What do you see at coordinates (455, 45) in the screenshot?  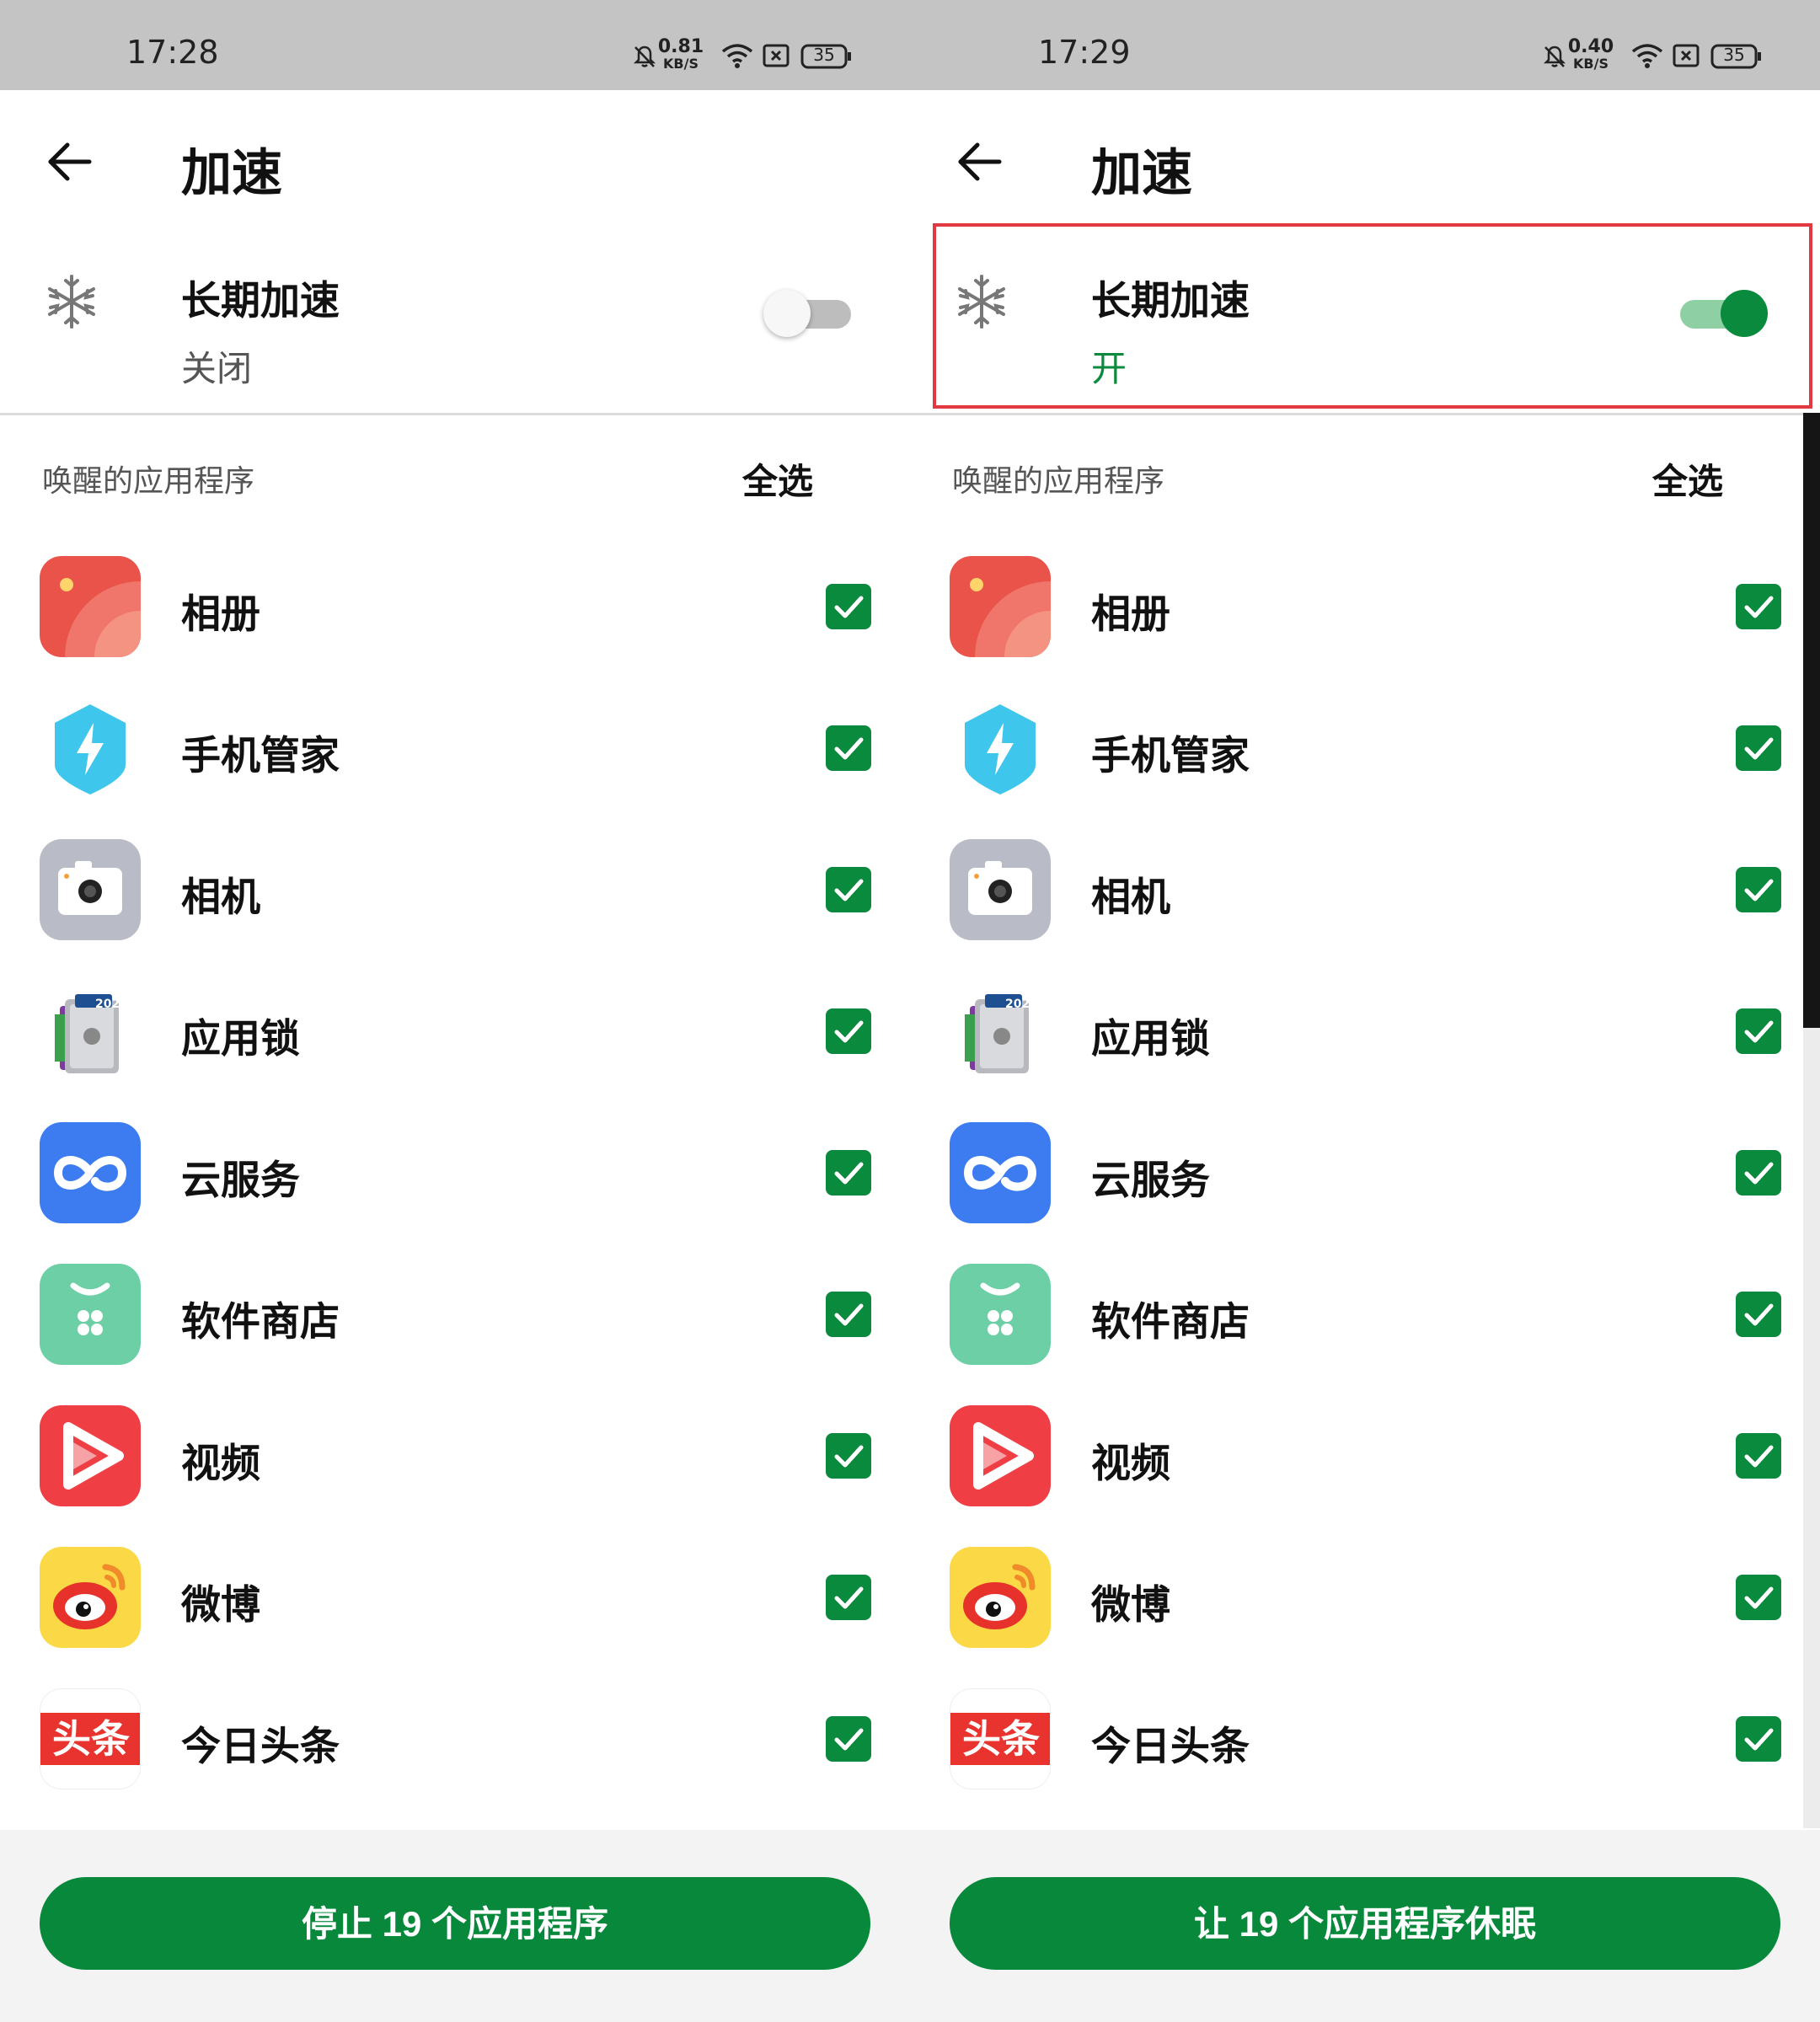 I see `status-bar: 17:28 0.81 KB/S 35` at bounding box center [455, 45].